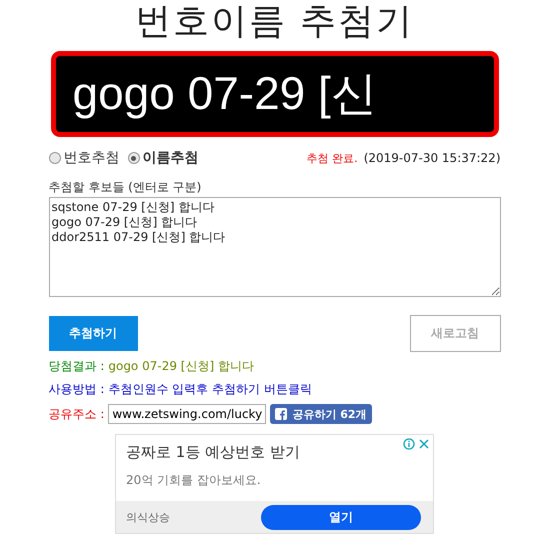 This screenshot has width=549, height=551. I want to click on share-url-field: www.zetswing.com/lucky, so click(187, 414).